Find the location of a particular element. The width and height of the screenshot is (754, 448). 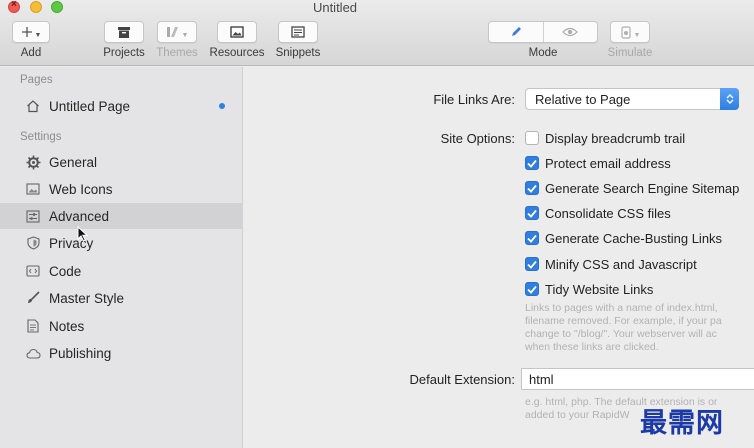

help-line: when these links are clicked. is located at coordinates (592, 347).